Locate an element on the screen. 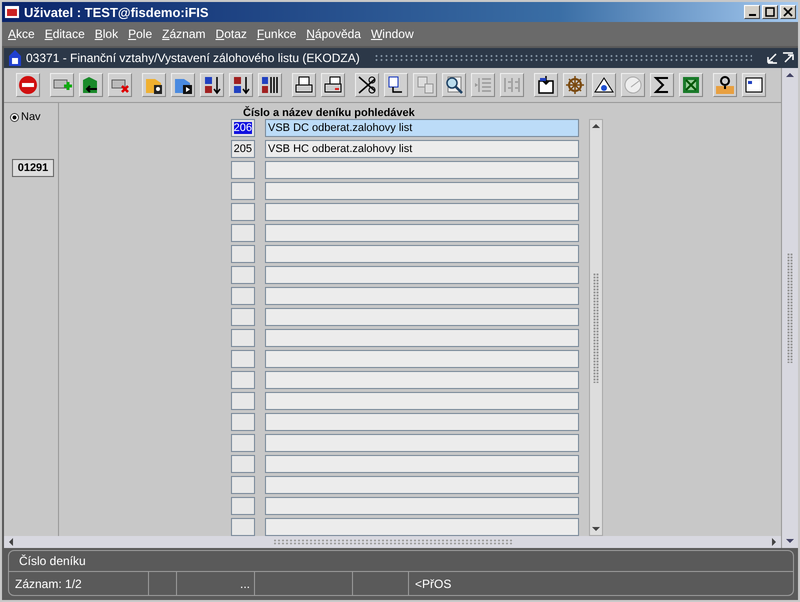  menu-item: Blok is located at coordinates (106, 34).